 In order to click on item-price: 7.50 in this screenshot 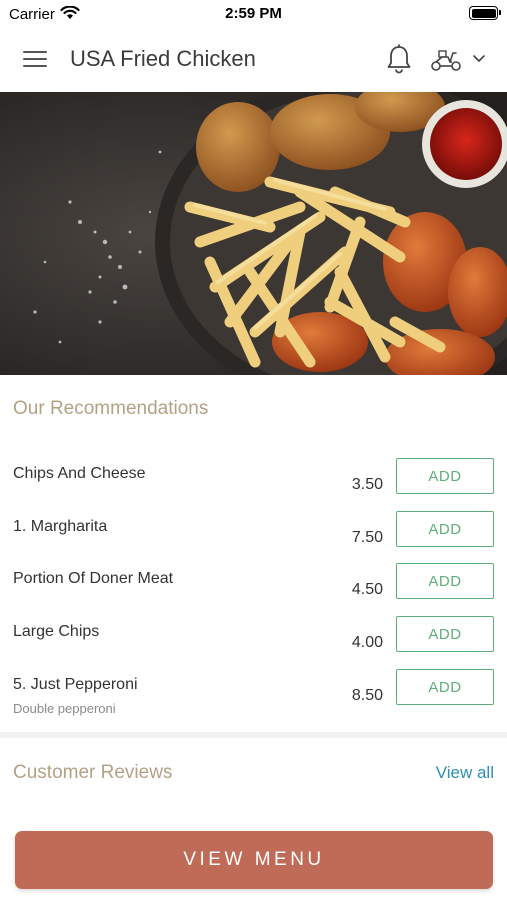, I will do `click(367, 537)`.